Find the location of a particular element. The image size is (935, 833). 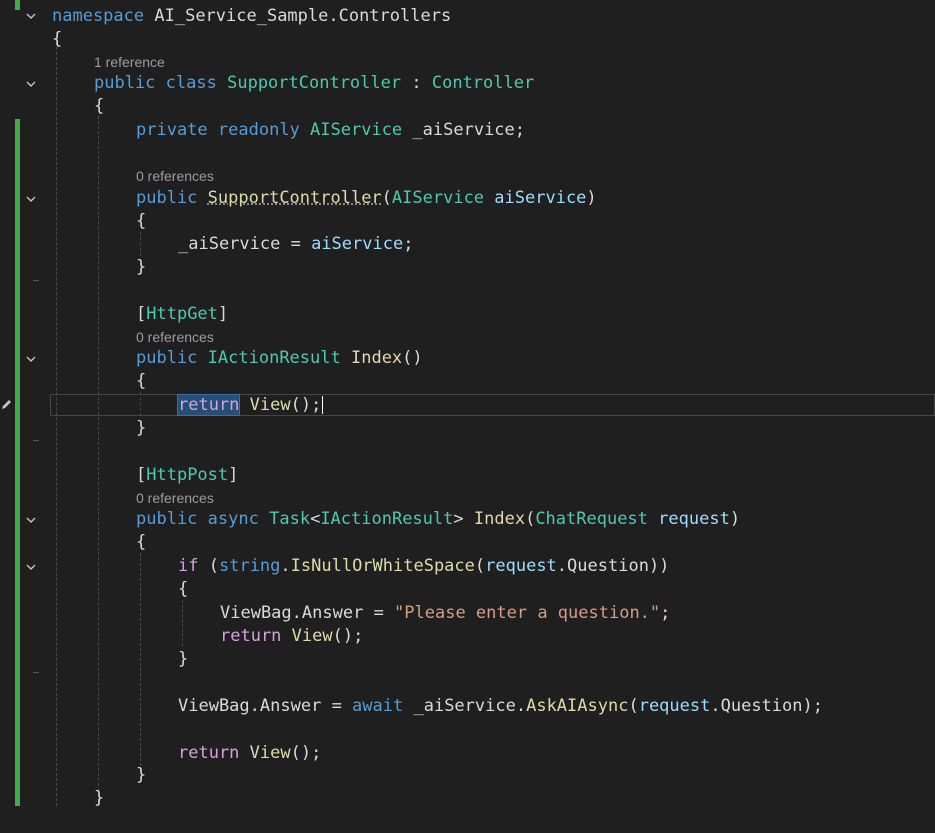

keyword: async is located at coordinates (233, 519).